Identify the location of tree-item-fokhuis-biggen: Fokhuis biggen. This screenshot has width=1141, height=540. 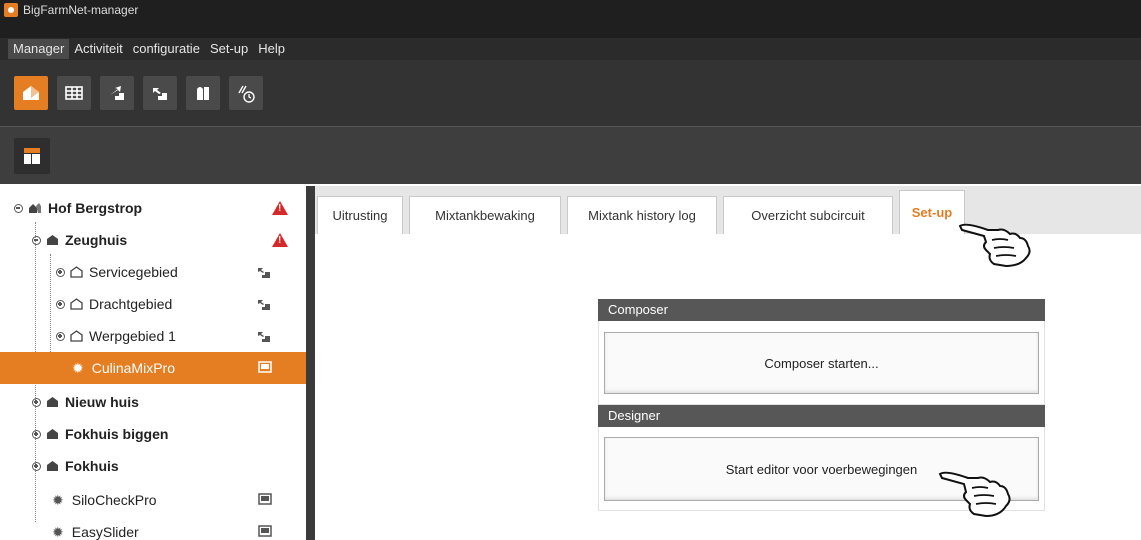
(153, 434).